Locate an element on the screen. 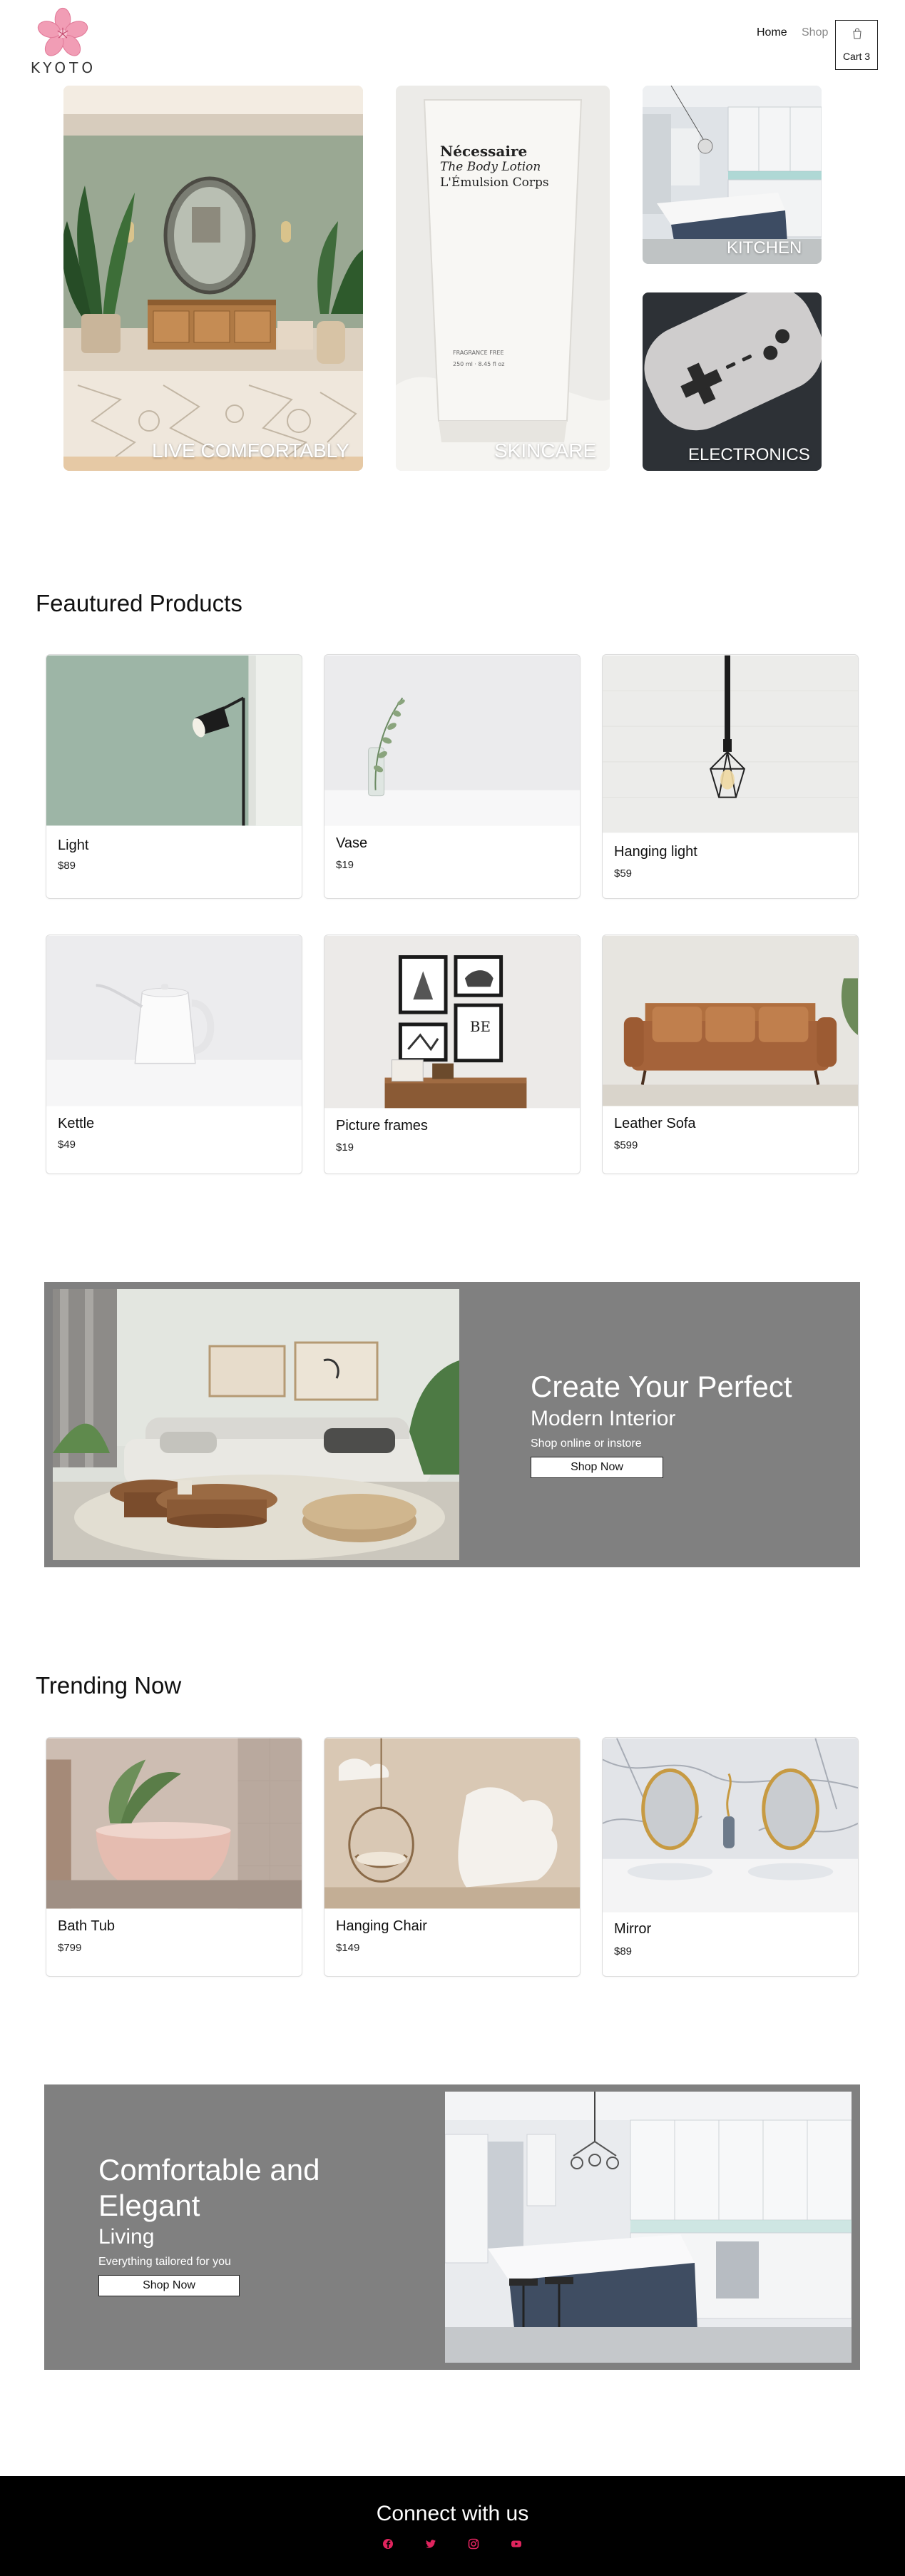 The width and height of the screenshot is (905, 2576). product-image-kettle is located at coordinates (174, 1020).